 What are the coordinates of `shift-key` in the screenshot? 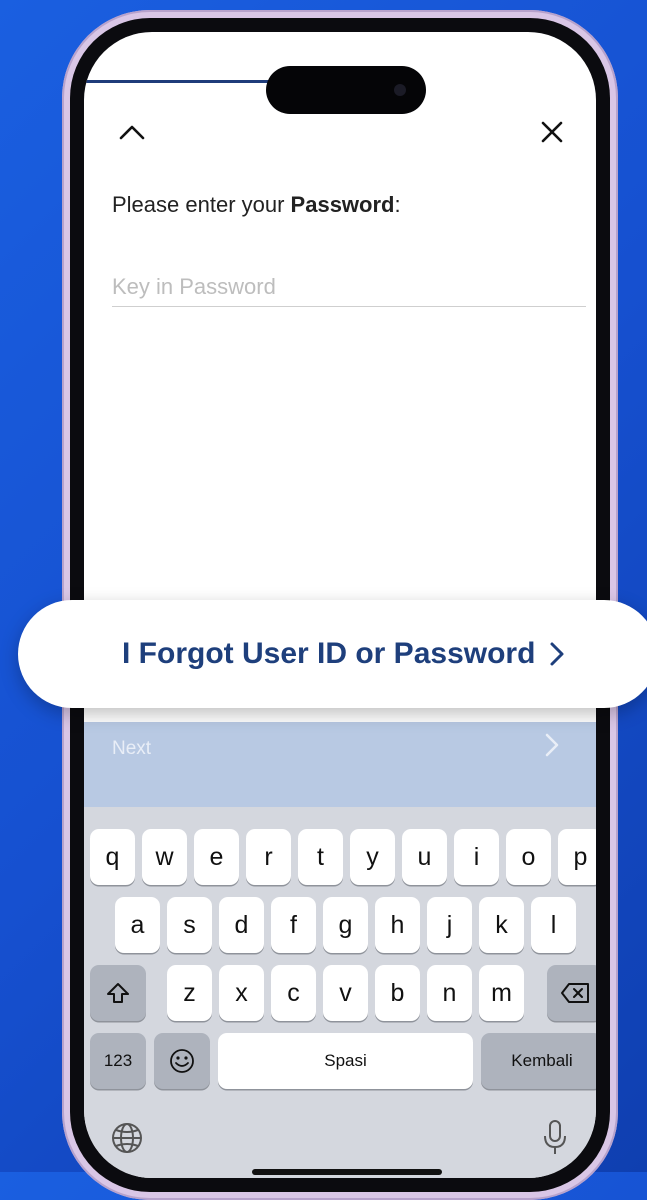 It's located at (118, 993).